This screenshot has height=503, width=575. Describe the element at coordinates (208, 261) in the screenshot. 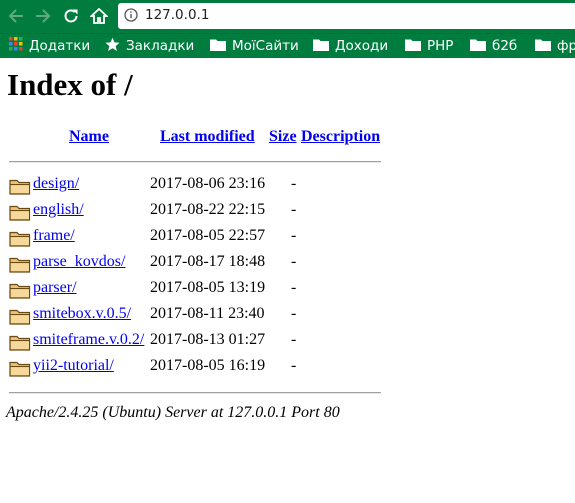

I see `entry-modified: 2017-08-17 18:48` at that location.